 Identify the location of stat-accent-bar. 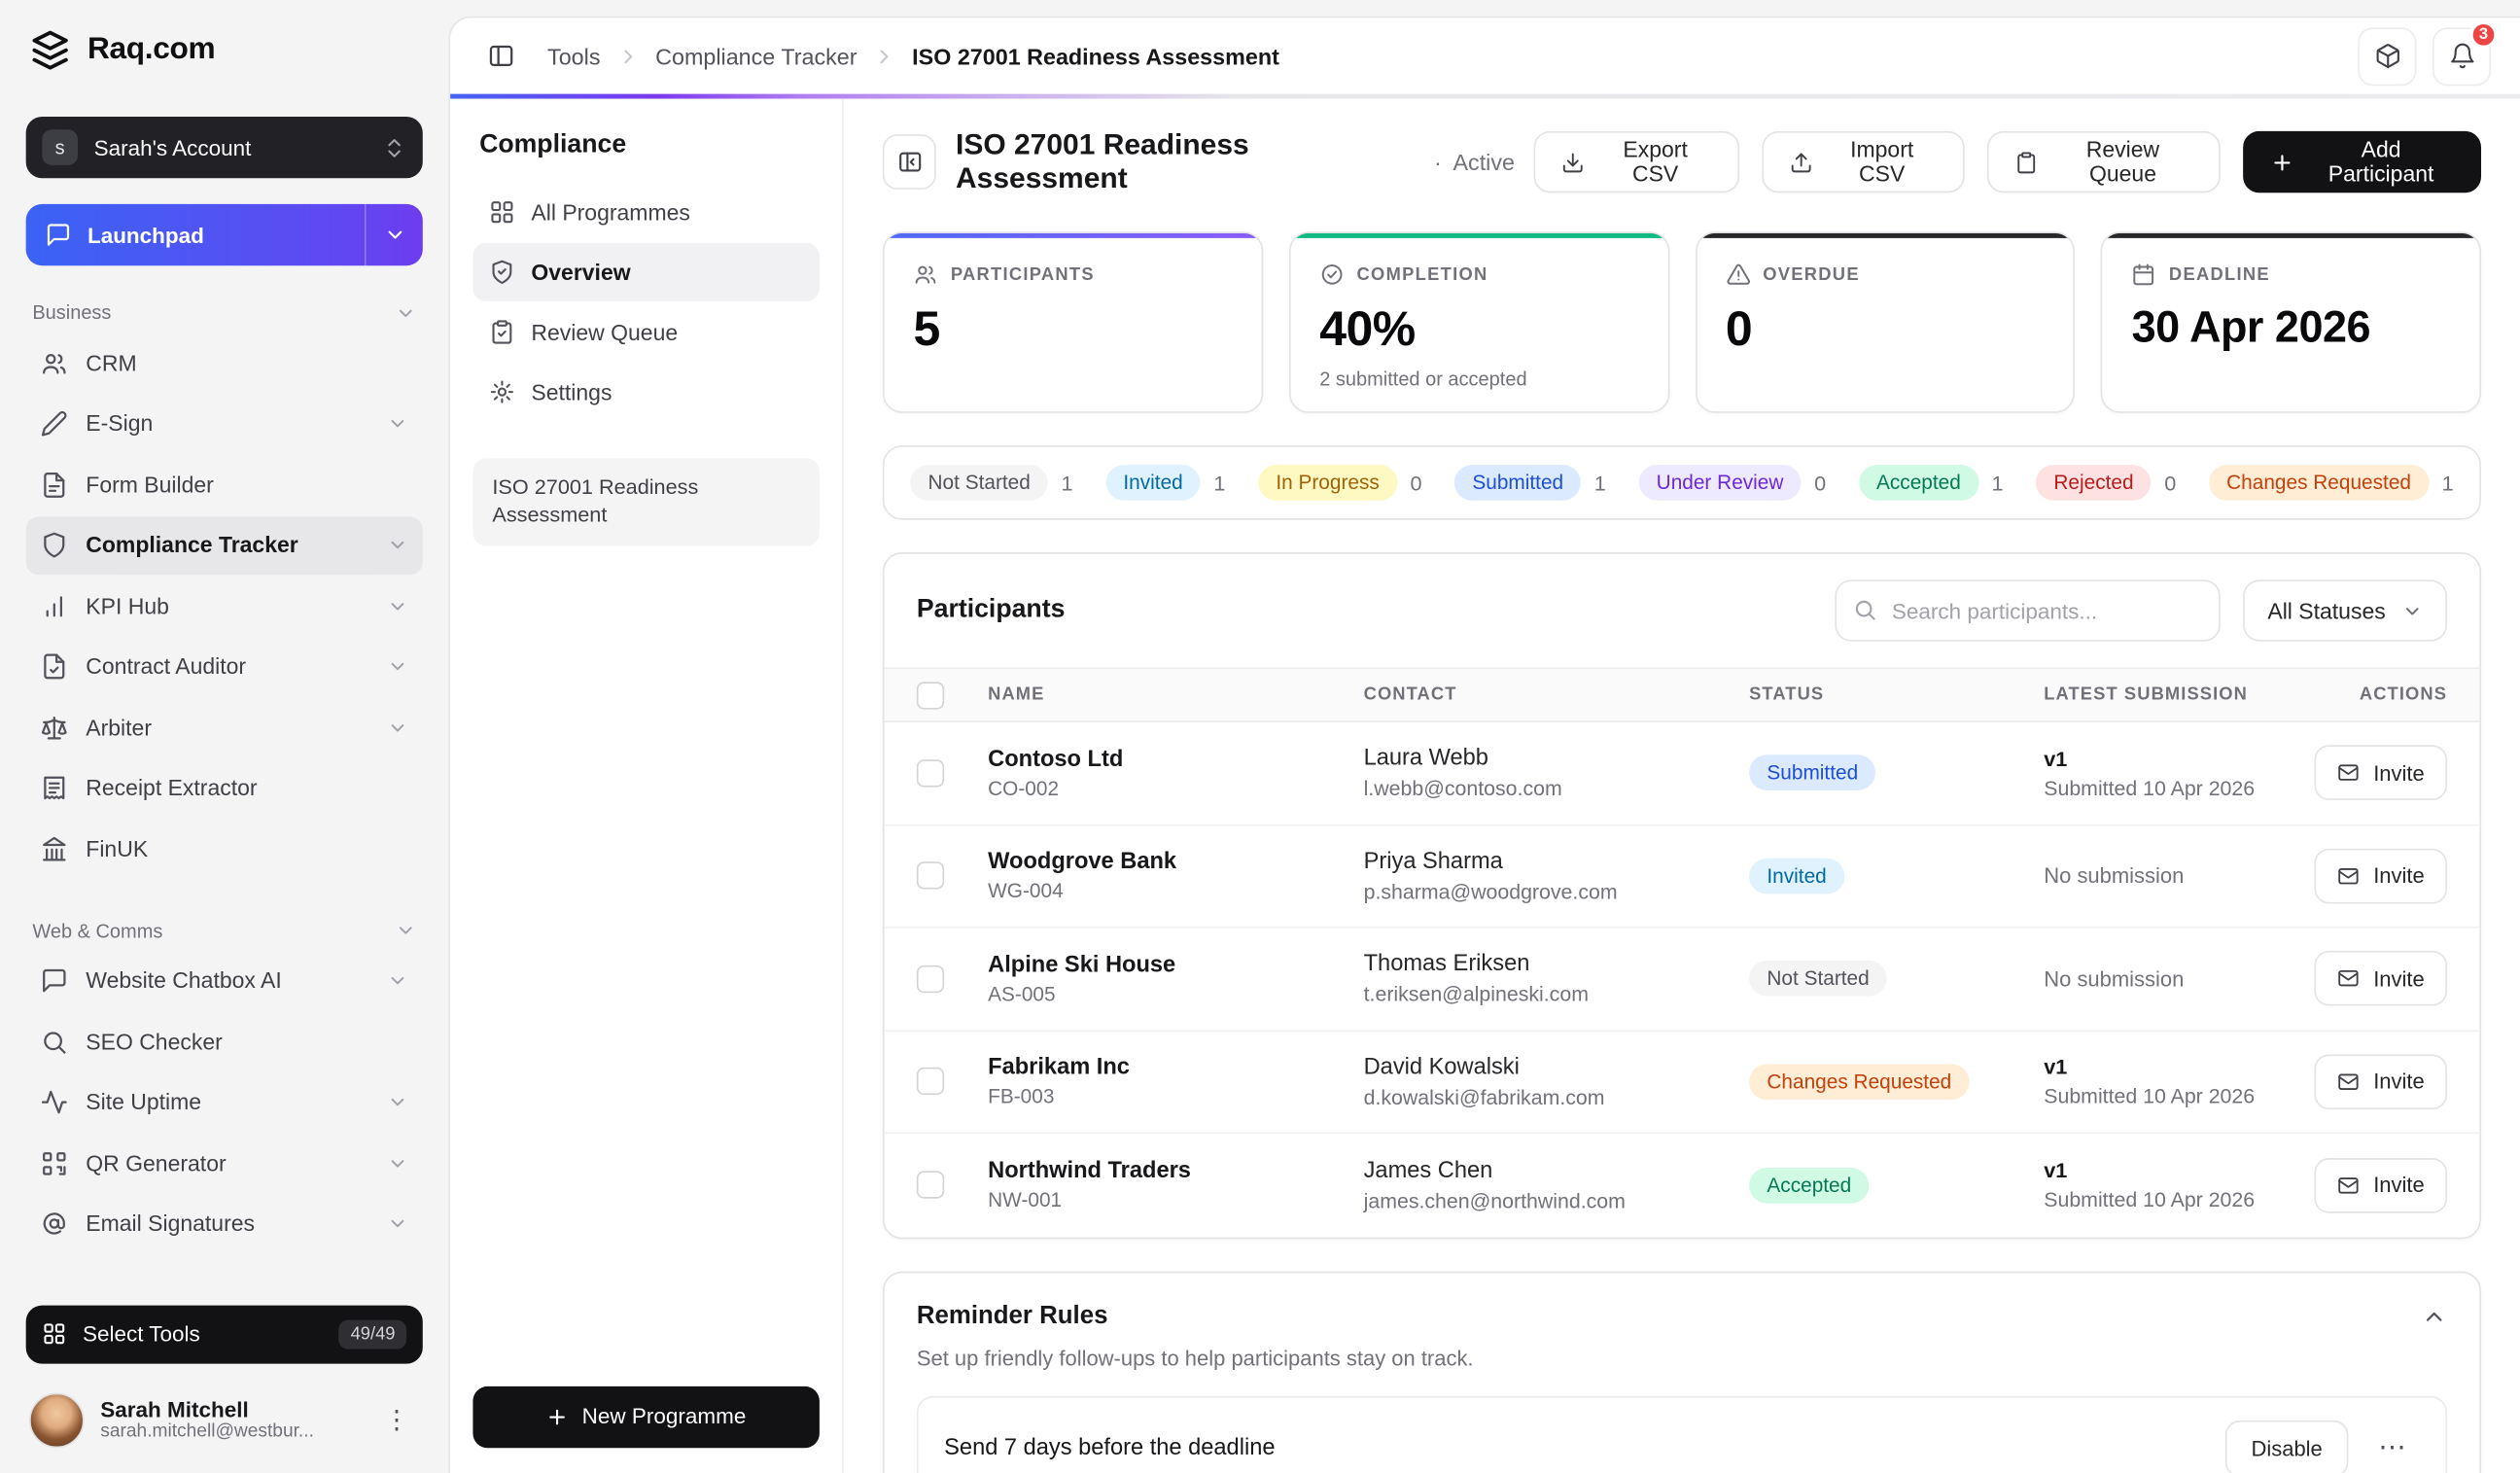
(1073, 235).